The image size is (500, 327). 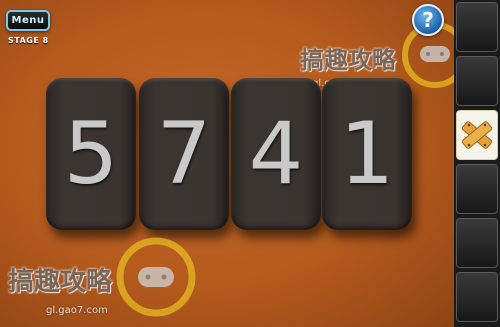 What do you see at coordinates (156, 277) in the screenshot?
I see `gamepad-logo-icon` at bounding box center [156, 277].